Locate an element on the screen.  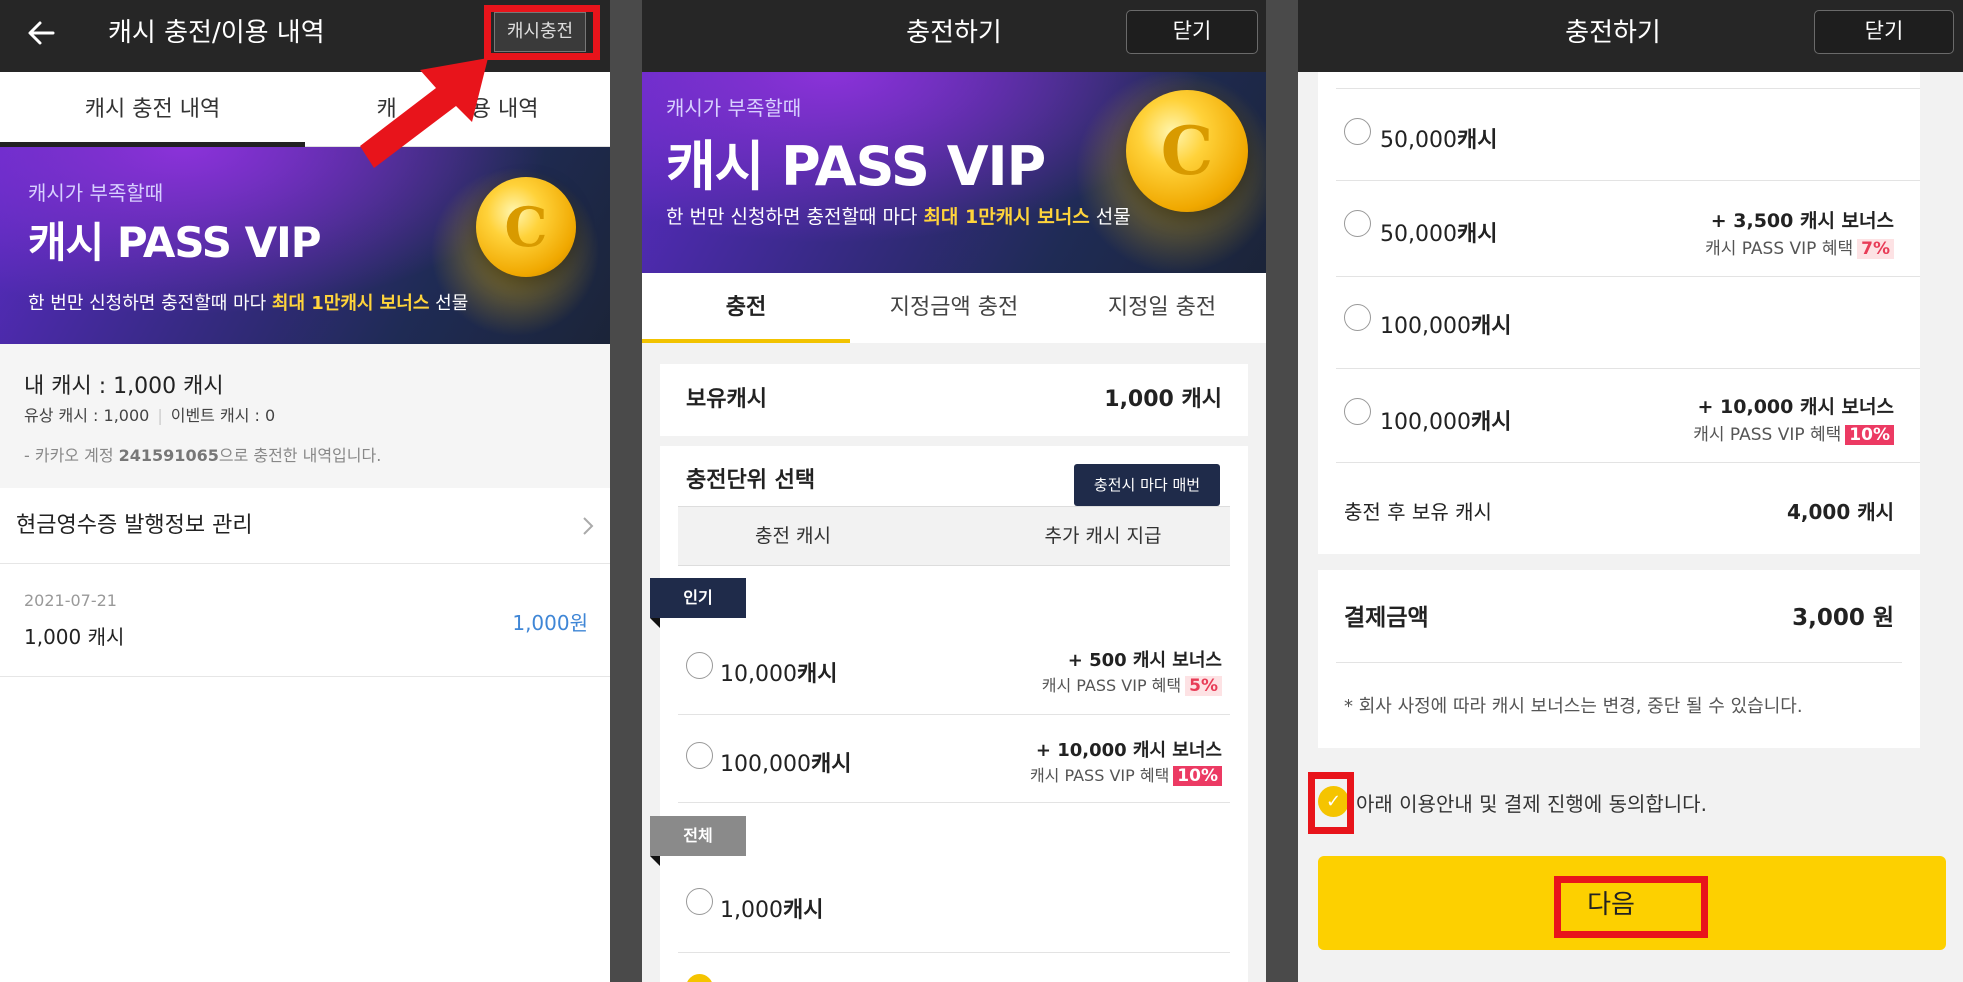
tab-active-indicator is located at coordinates (746, 341).